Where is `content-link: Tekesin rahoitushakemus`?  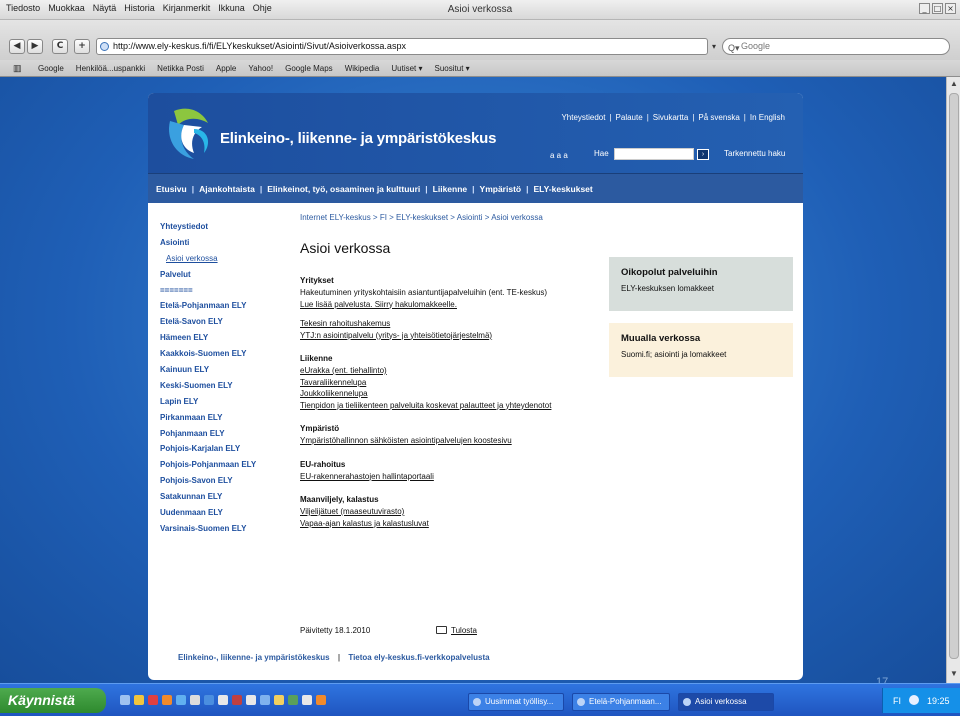
content-link: Tekesin rahoitushakemus is located at coordinates (450, 324).